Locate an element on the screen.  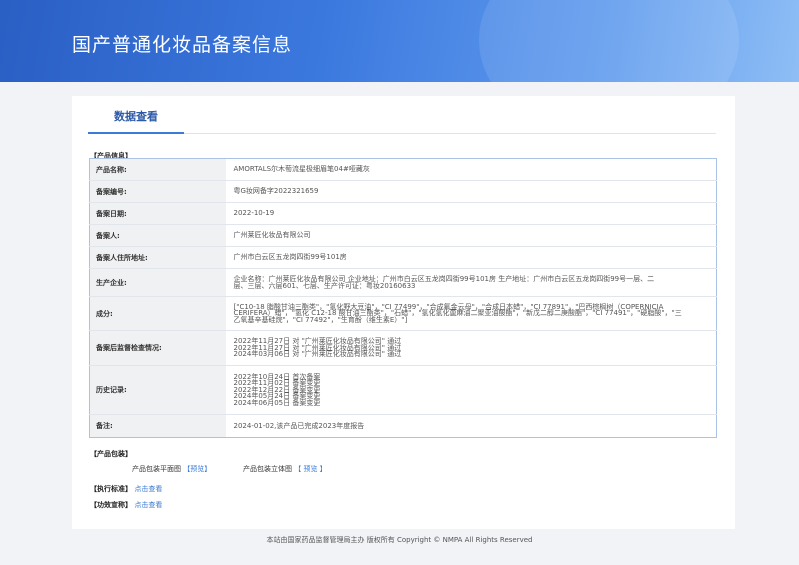
info-row: 备案编号: 粤G妆网备字2022321659 is located at coordinates (403, 191).